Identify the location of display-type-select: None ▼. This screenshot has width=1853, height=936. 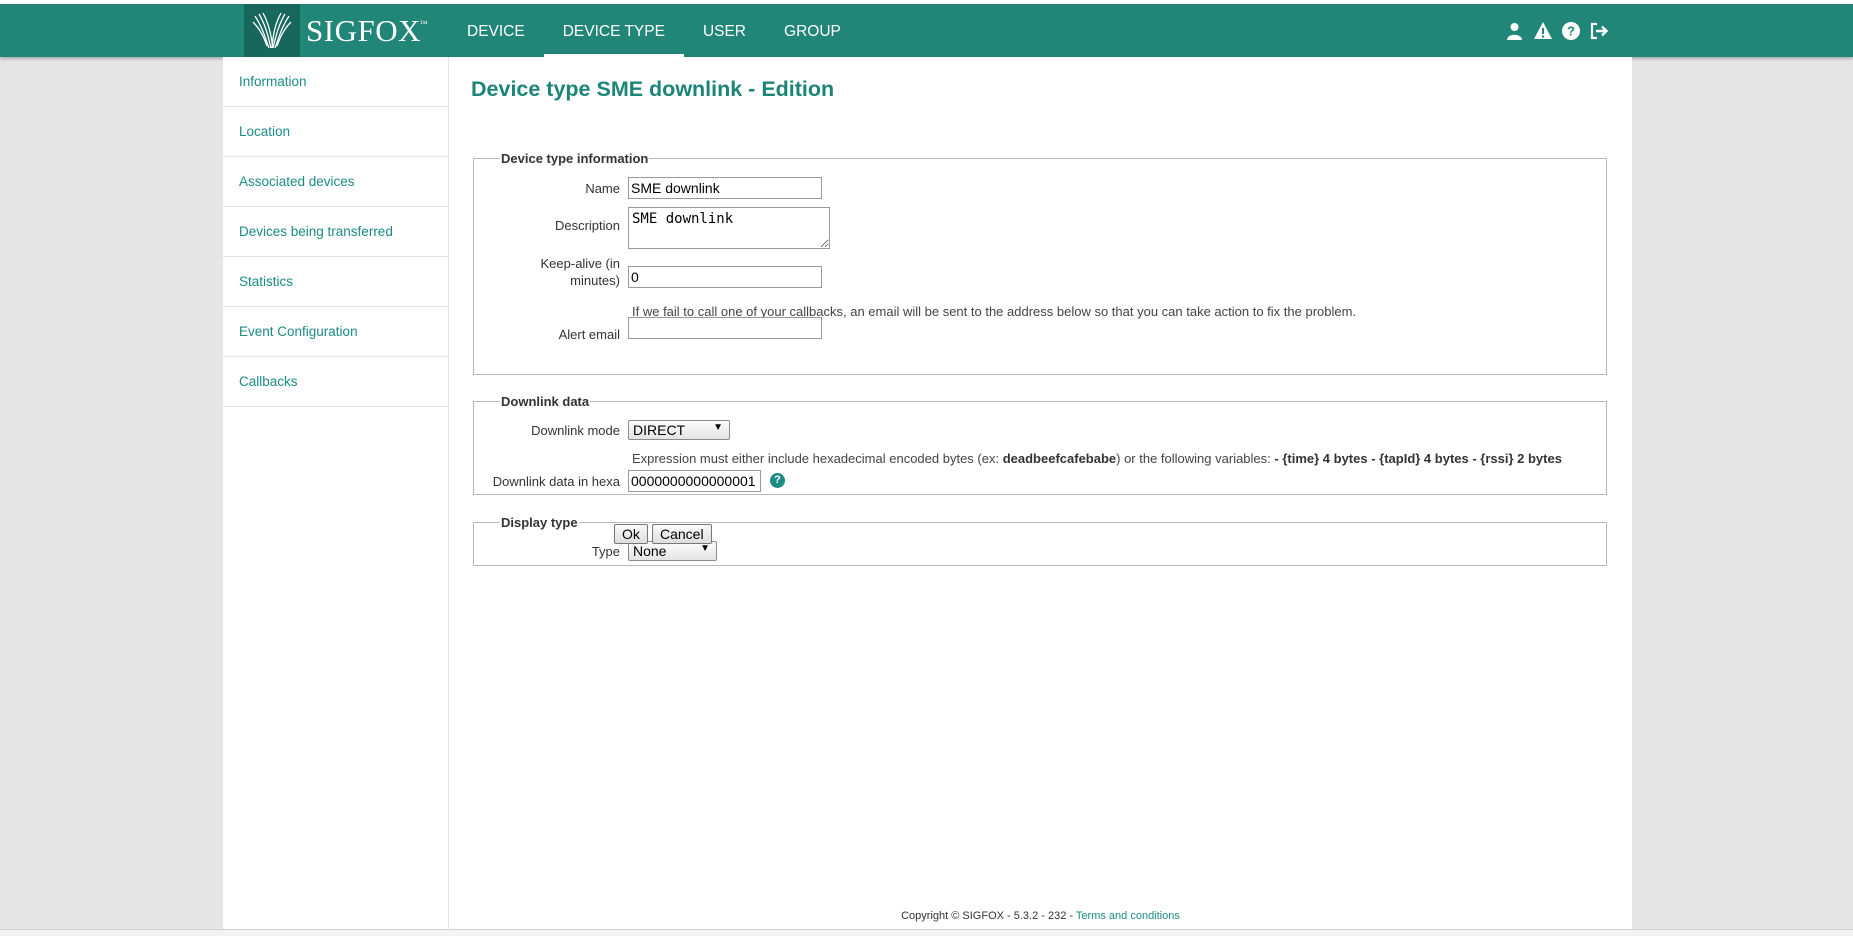
(672, 551).